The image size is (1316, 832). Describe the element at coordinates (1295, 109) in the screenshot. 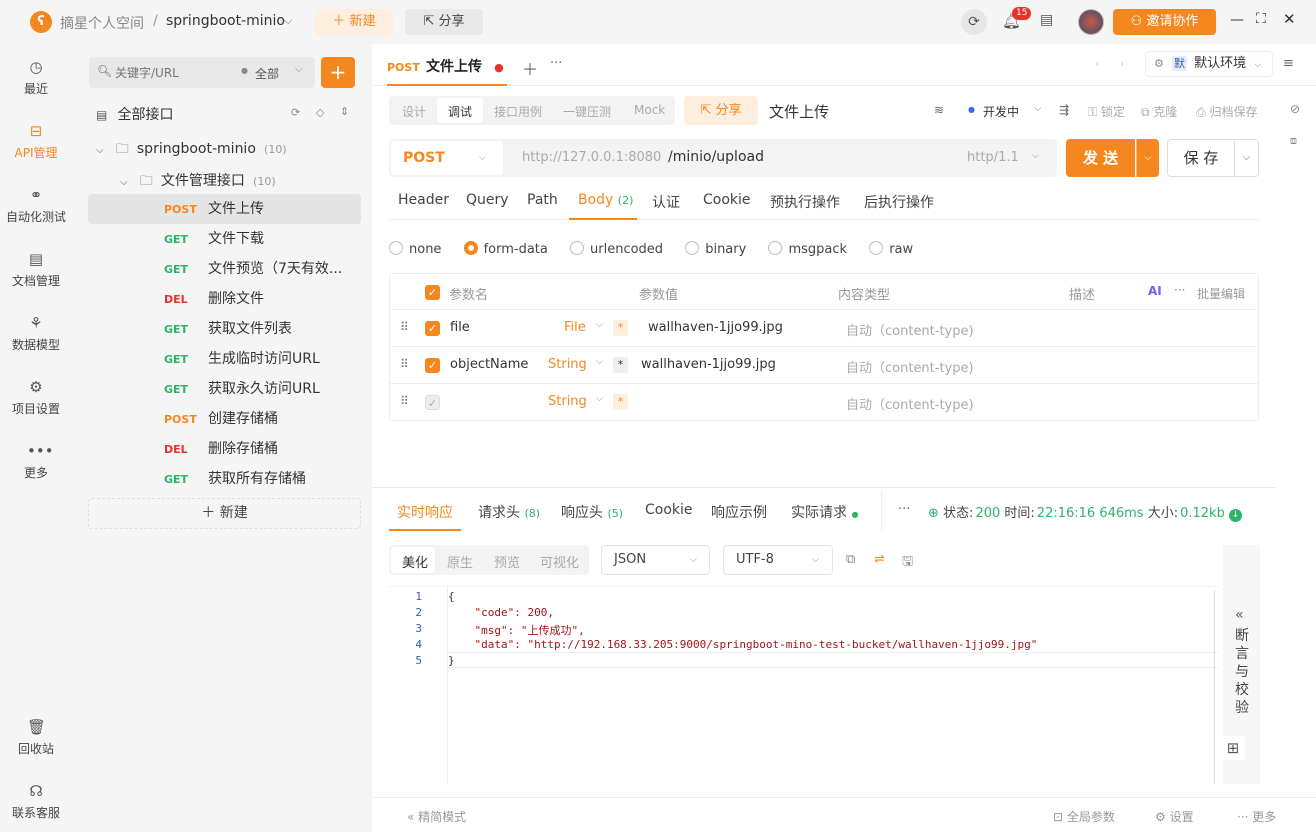

I see `check-icon: ⊘` at that location.